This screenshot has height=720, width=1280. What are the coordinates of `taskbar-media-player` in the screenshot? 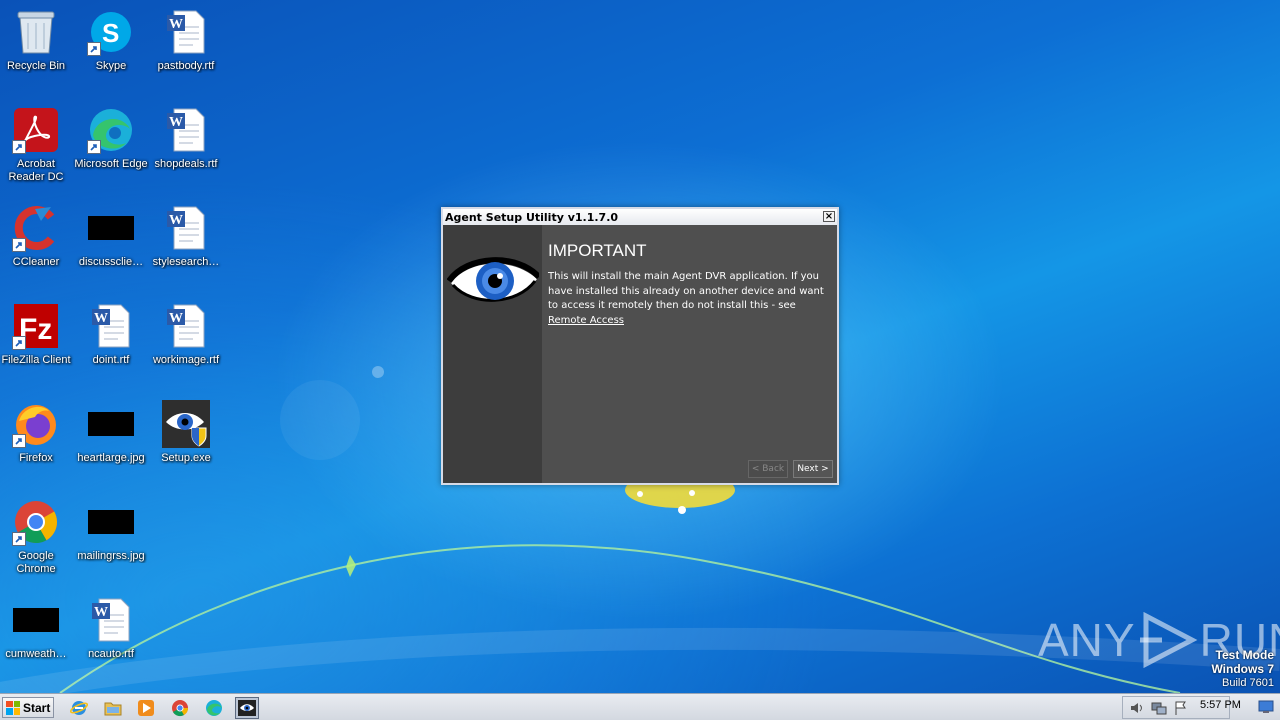 It's located at (146, 708).